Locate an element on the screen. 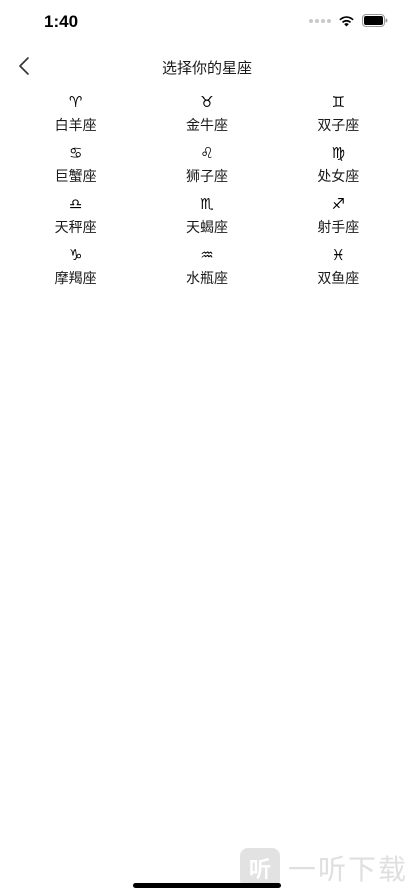 Image resolution: width=414 pixels, height=896 pixels. zodiac-item-taurus: ♉ 金牛座 is located at coordinates (206, 115).